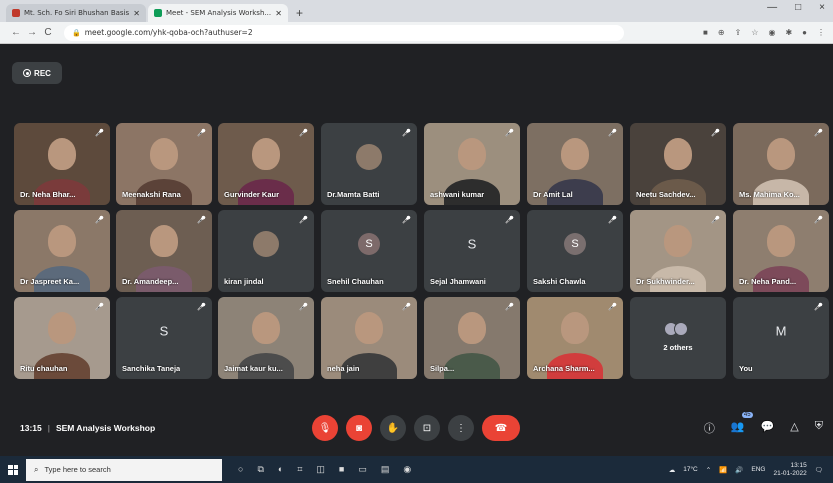  I want to click on start-button, so click(13, 469).